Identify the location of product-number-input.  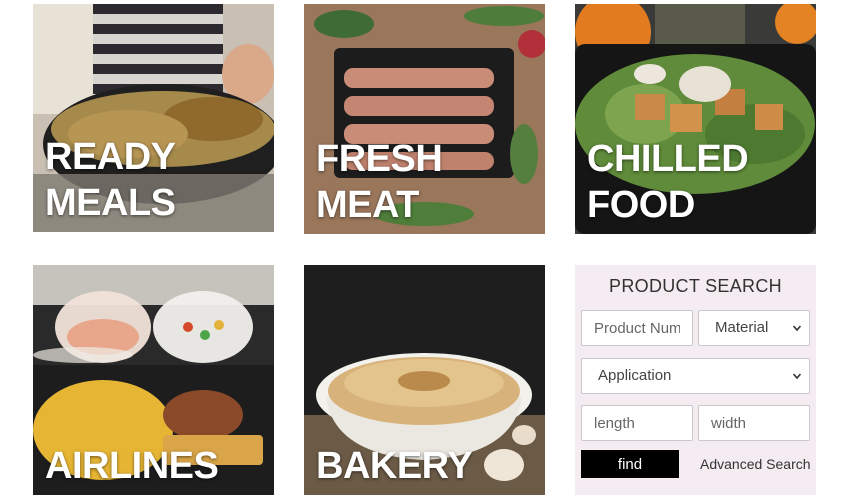
(637, 328).